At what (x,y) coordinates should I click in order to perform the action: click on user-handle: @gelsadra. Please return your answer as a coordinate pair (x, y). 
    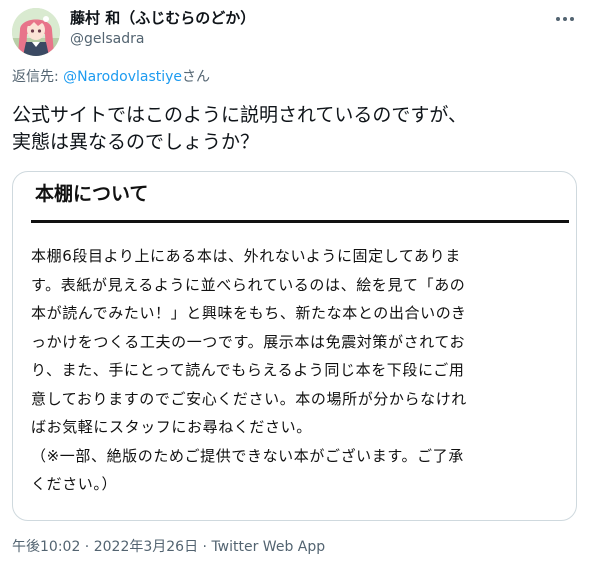
    Looking at the image, I should click on (162, 39).